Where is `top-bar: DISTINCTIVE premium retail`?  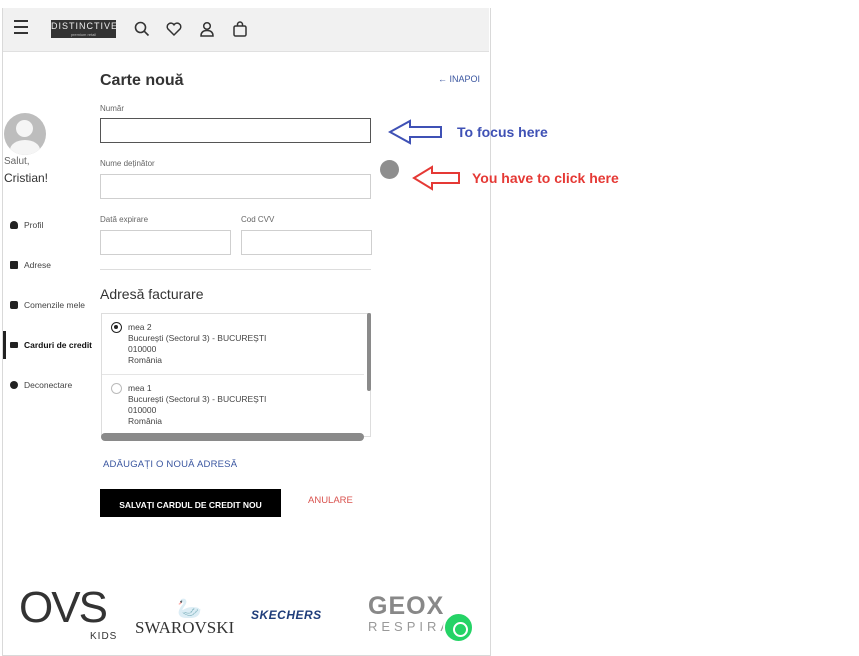 top-bar: DISTINCTIVE premium retail is located at coordinates (246, 30).